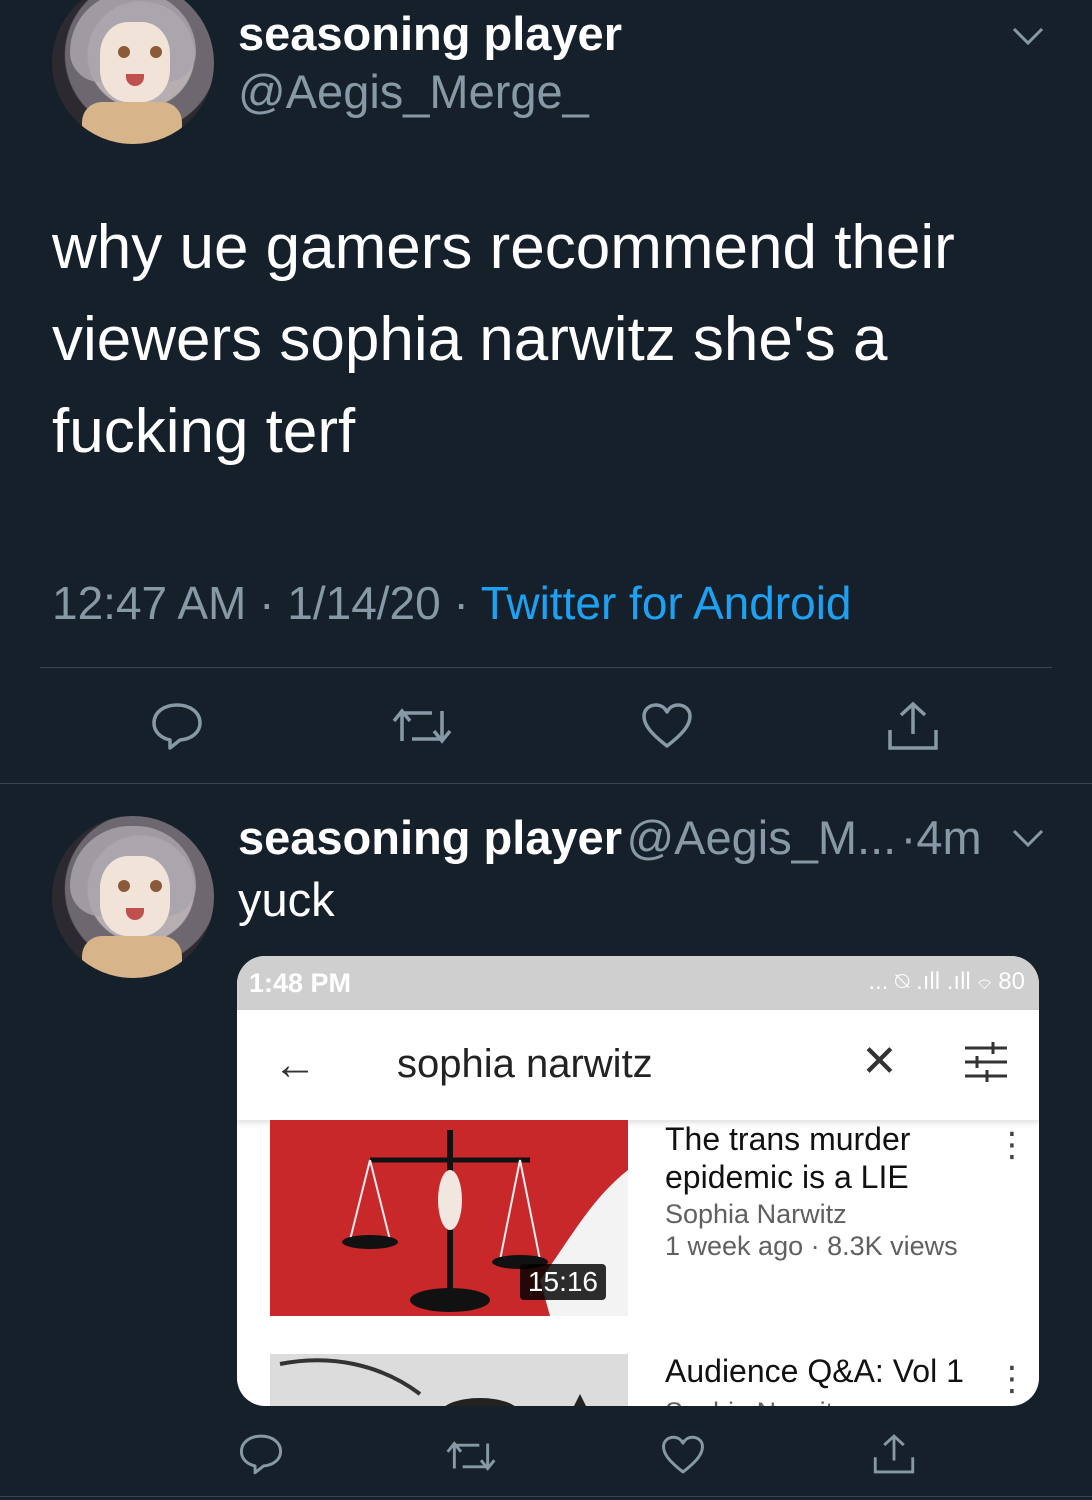 The height and width of the screenshot is (1500, 1092). I want to click on video-duration: 15:16, so click(562, 1282).